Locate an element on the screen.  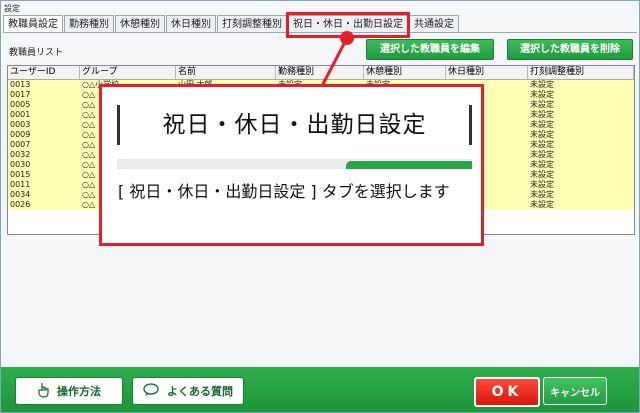
callout-marker-dot is located at coordinates (347, 38).